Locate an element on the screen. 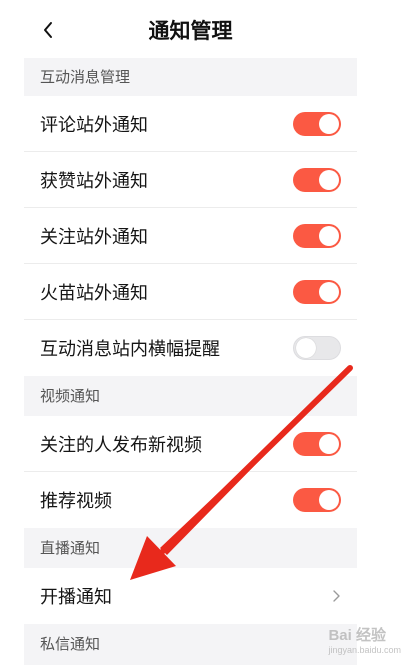 Image resolution: width=409 pixels, height=665 pixels. page-title: 通知管理 is located at coordinates (190, 31).